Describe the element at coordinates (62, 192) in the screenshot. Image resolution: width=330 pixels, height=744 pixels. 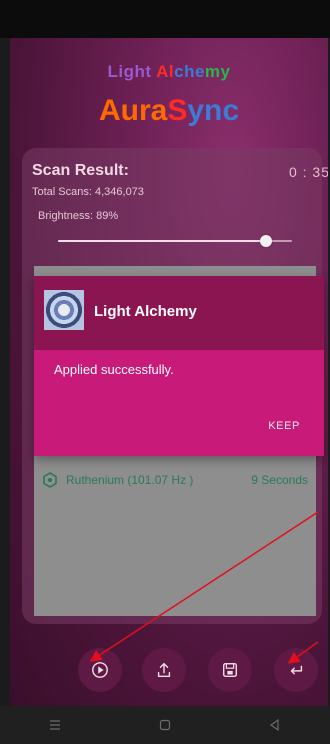
I see `total-scans-label: Total Scans:` at that location.